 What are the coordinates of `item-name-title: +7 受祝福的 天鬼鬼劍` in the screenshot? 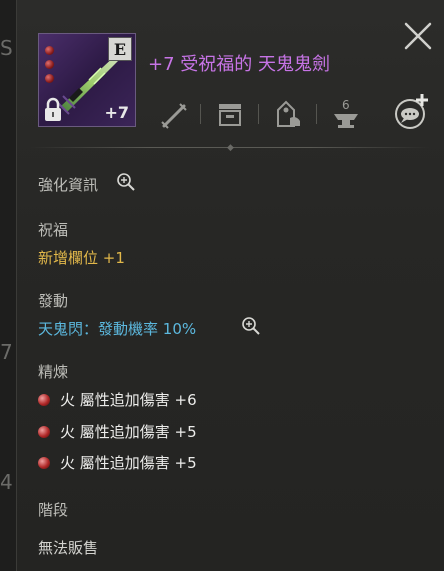 It's located at (239, 64).